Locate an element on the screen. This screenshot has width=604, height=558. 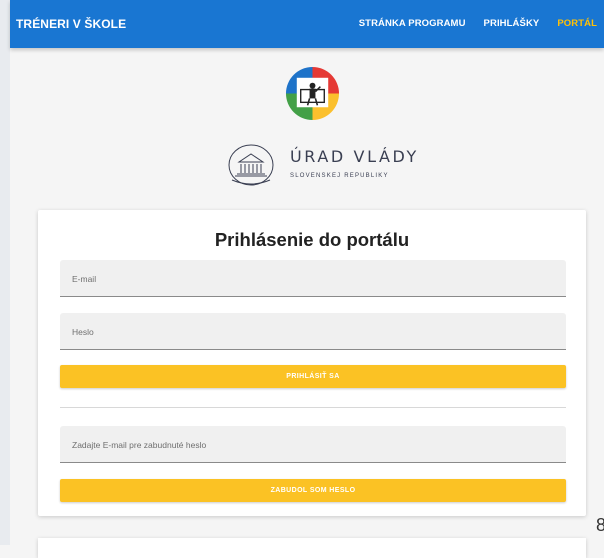
nav-link-applications: PRIHLÁŠKY is located at coordinates (512, 23).